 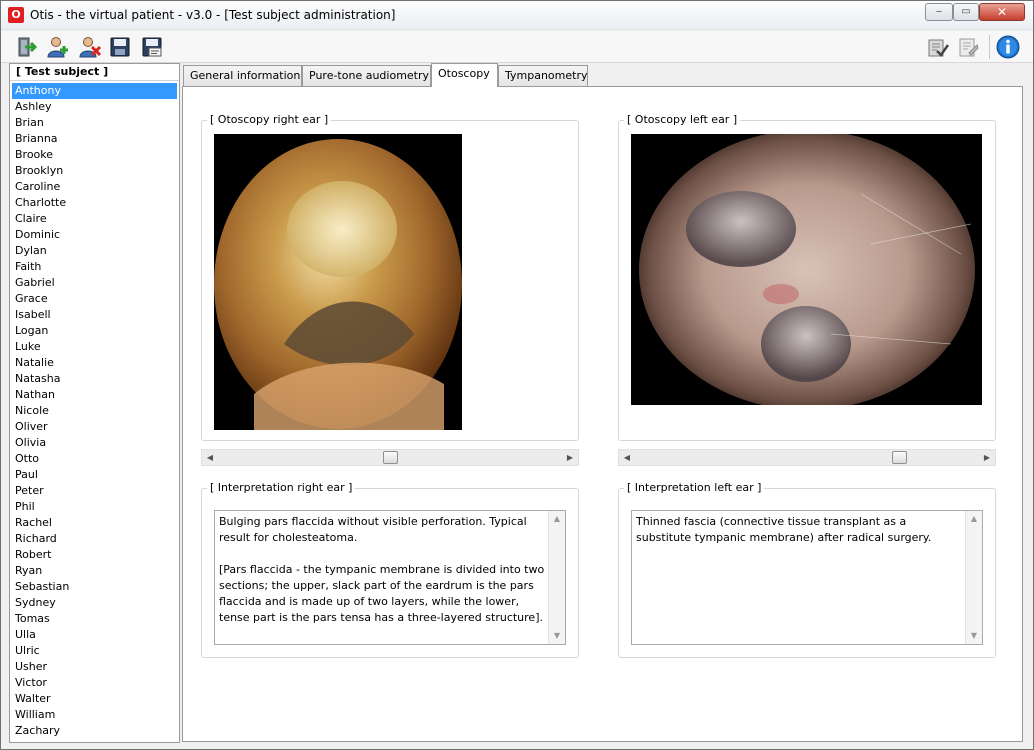 What do you see at coordinates (94, 539) in the screenshot?
I see `subject-list-item: Richard` at bounding box center [94, 539].